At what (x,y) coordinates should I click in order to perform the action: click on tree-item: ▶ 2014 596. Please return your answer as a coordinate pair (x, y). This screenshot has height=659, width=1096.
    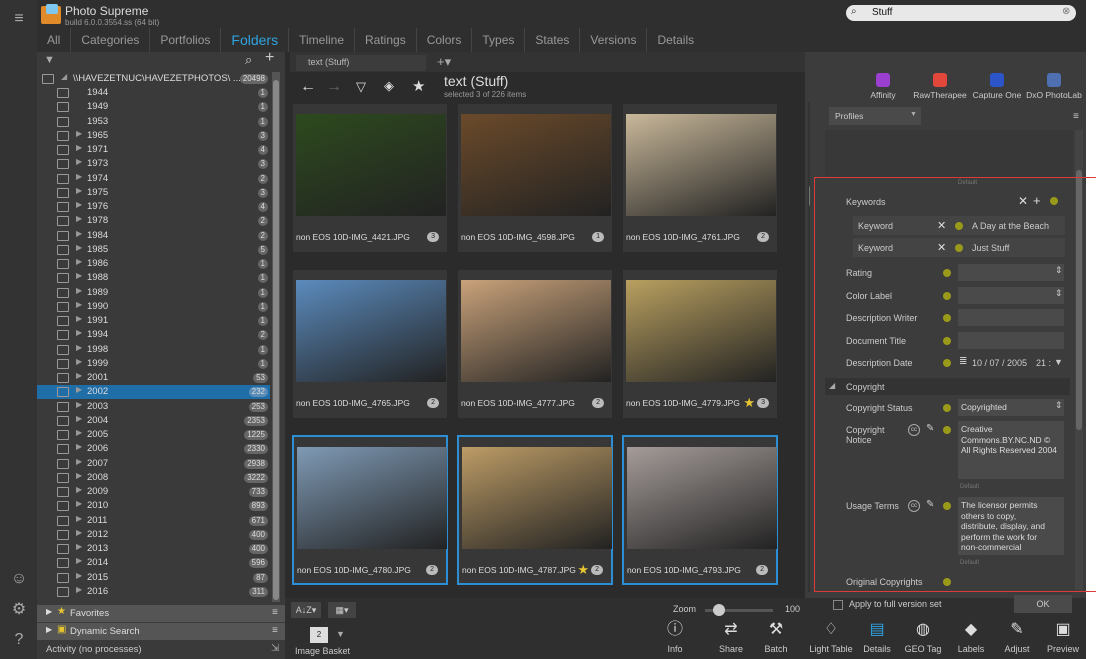
    Looking at the image, I should click on (153, 563).